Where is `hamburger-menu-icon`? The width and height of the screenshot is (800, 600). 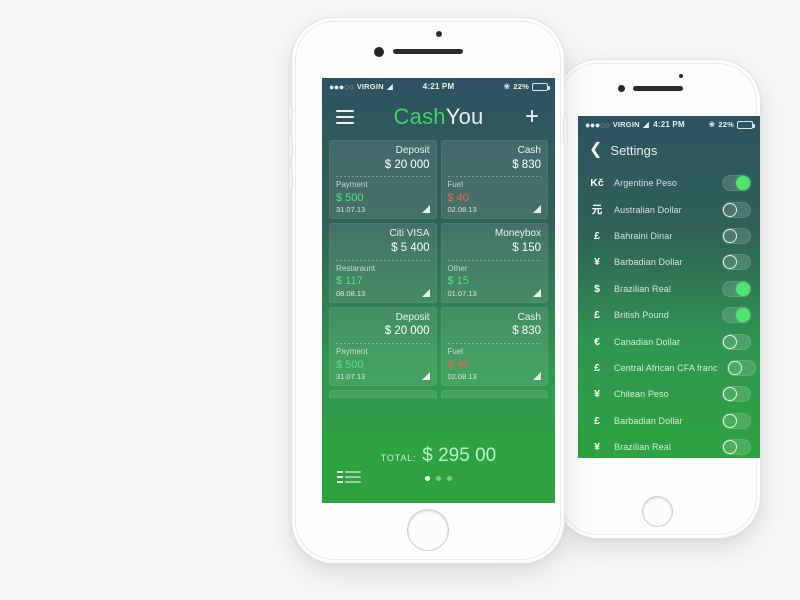 hamburger-menu-icon is located at coordinates (345, 117).